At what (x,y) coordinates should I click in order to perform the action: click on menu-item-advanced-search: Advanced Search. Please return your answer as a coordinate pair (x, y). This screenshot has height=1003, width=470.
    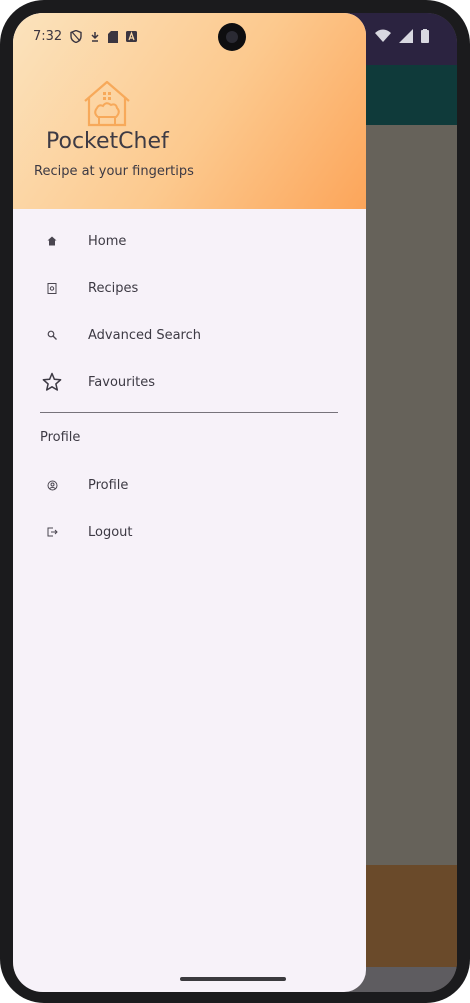
    Looking at the image, I should click on (189, 335).